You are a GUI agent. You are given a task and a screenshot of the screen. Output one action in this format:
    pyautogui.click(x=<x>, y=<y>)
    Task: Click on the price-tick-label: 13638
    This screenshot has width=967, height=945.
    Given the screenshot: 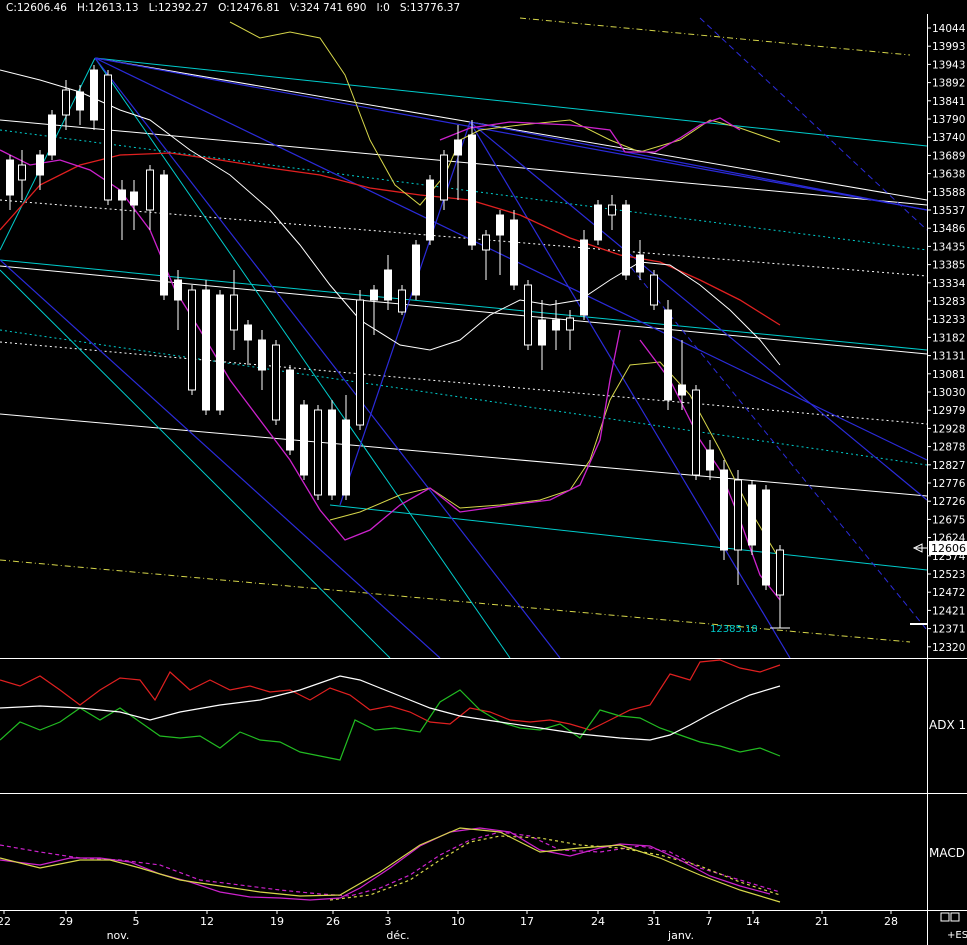 What is the action you would take?
    pyautogui.click(x=948, y=175)
    